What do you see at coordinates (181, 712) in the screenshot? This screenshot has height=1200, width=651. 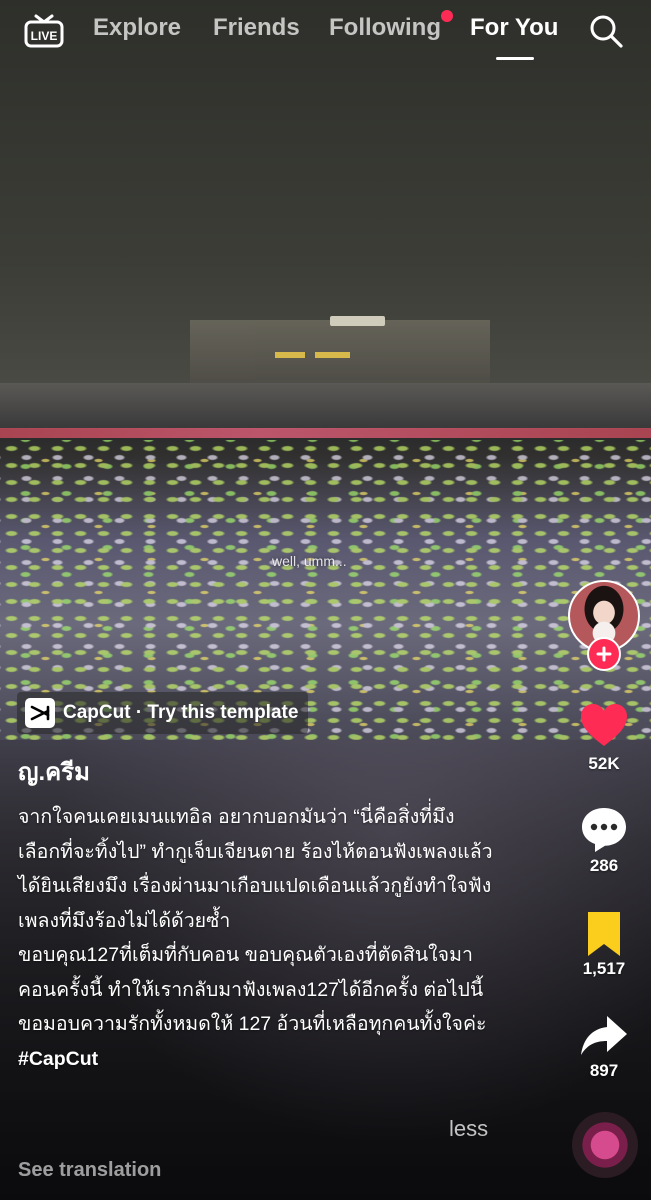 I see `template-label: CapCut · Try this template` at bounding box center [181, 712].